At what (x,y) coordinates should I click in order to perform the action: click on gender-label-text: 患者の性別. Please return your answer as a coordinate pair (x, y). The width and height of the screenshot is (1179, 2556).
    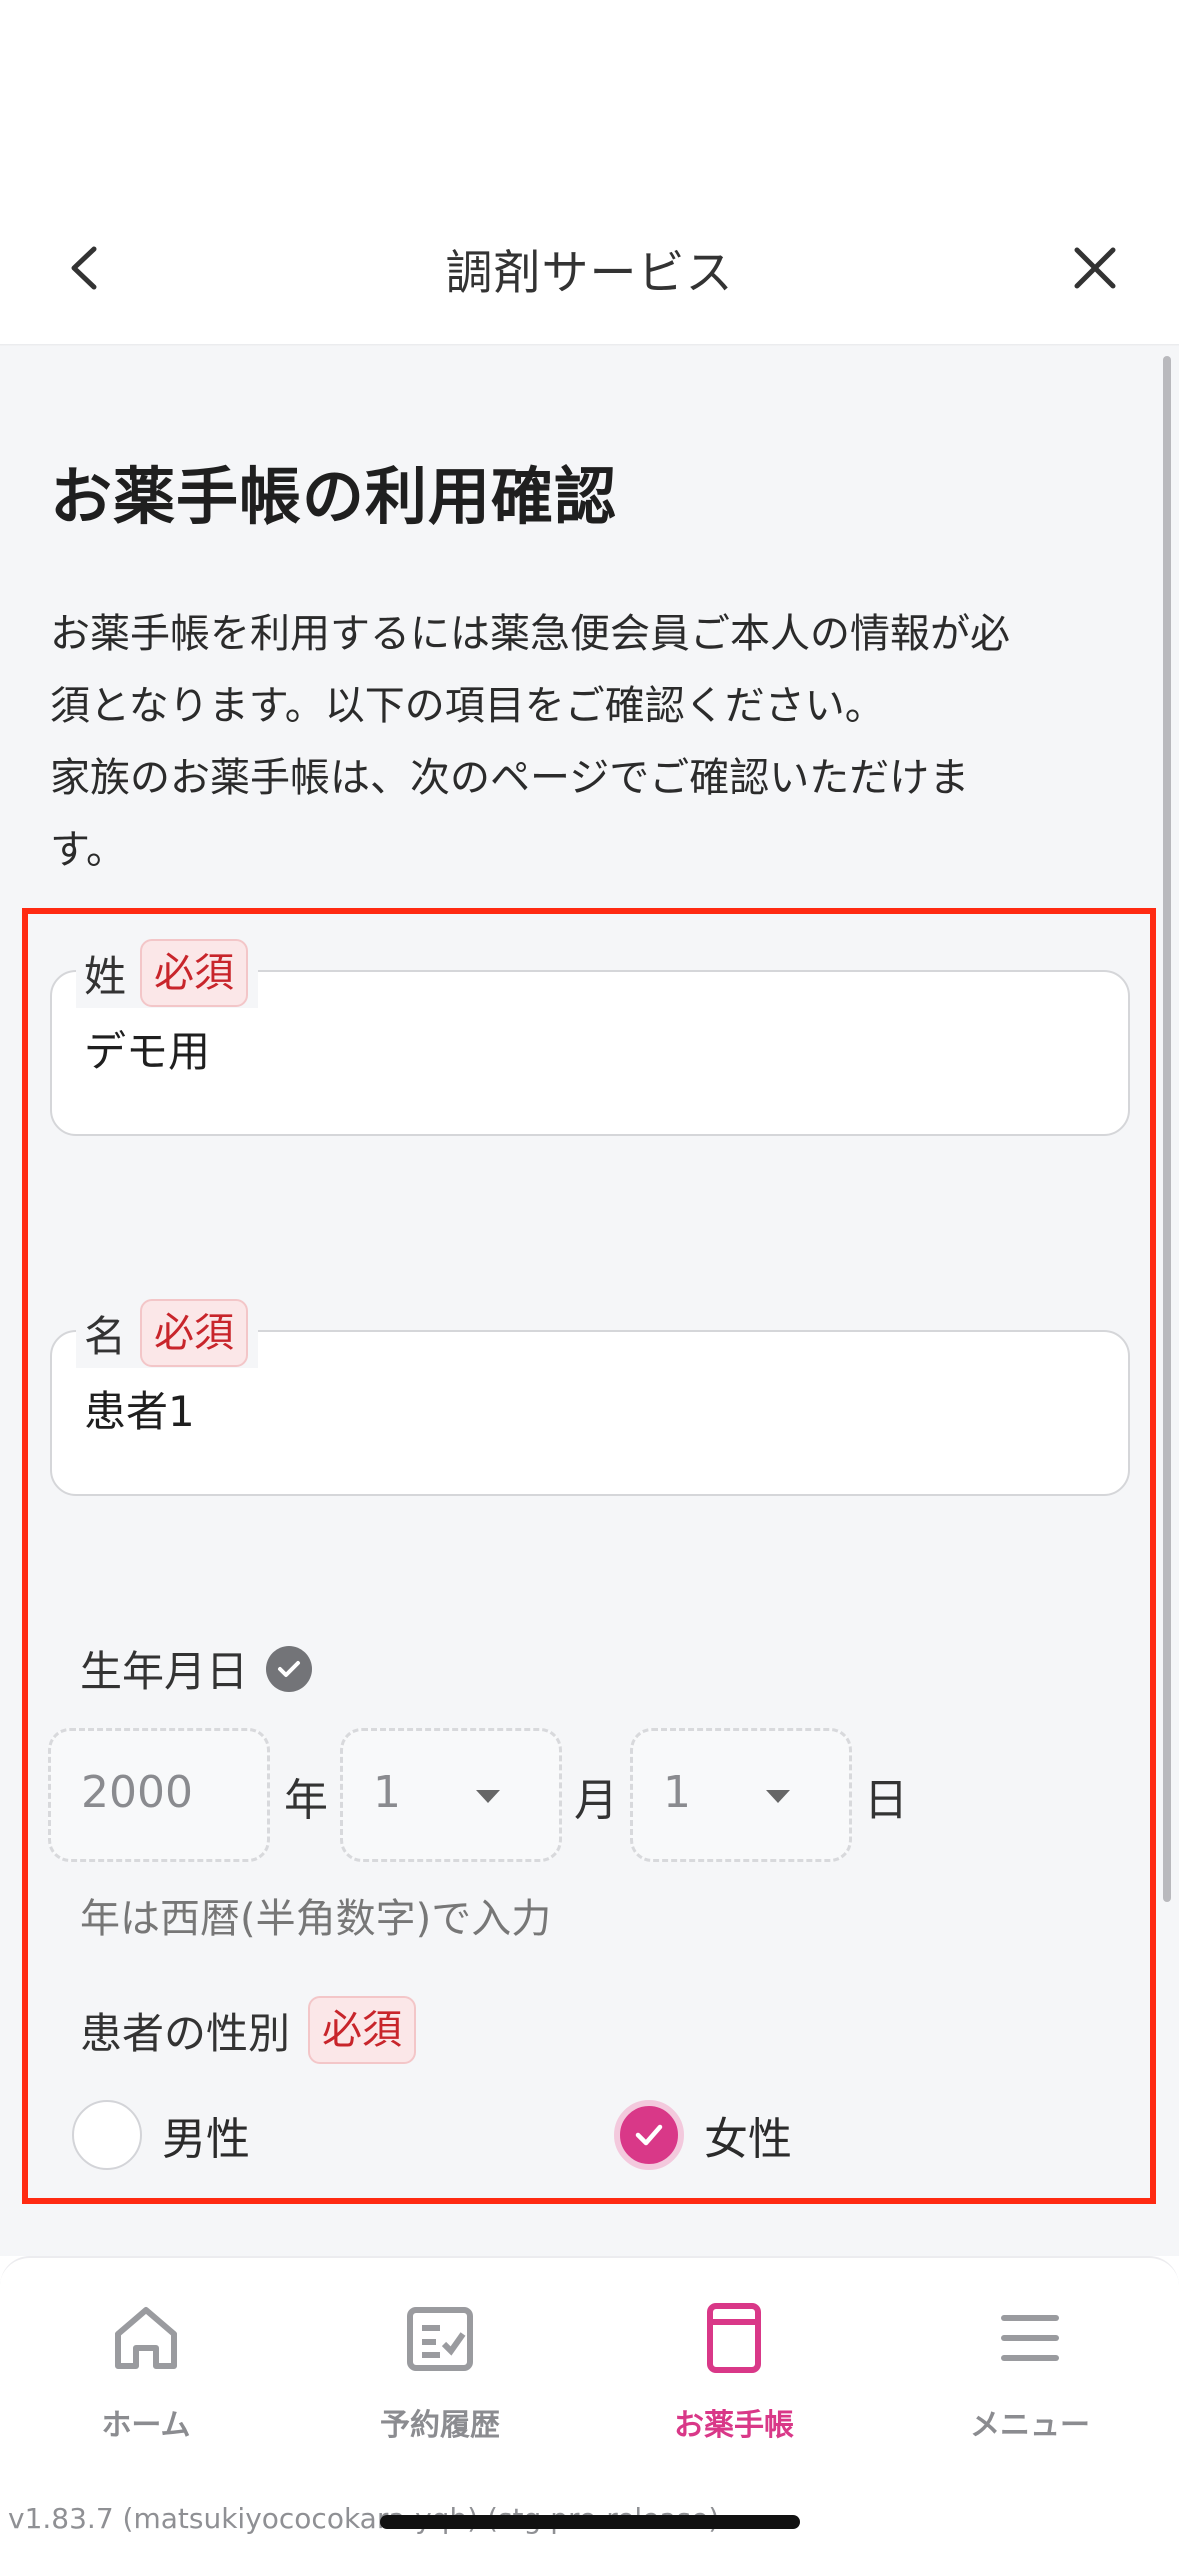
    Looking at the image, I should click on (185, 2033).